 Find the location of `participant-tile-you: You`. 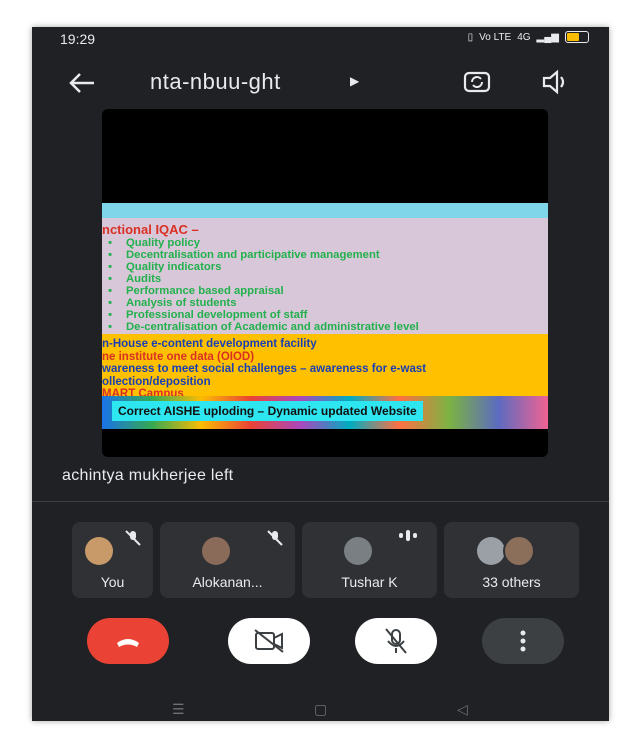

participant-tile-you: You is located at coordinates (112, 560).